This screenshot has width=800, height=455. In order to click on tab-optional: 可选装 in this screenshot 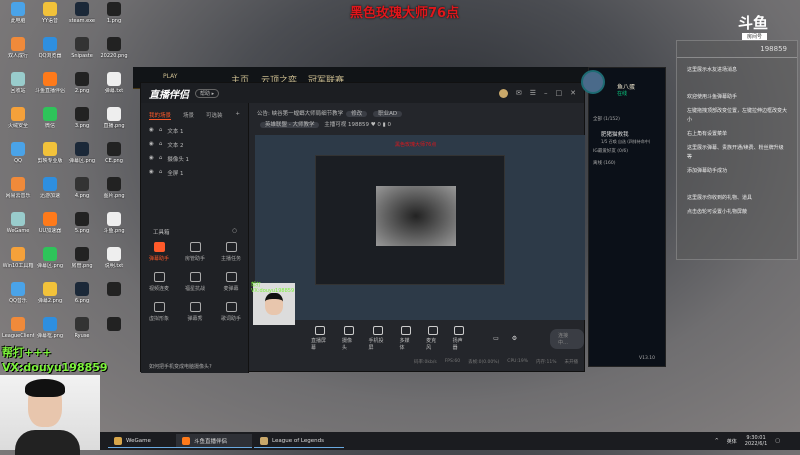, I will do `click(214, 115)`.